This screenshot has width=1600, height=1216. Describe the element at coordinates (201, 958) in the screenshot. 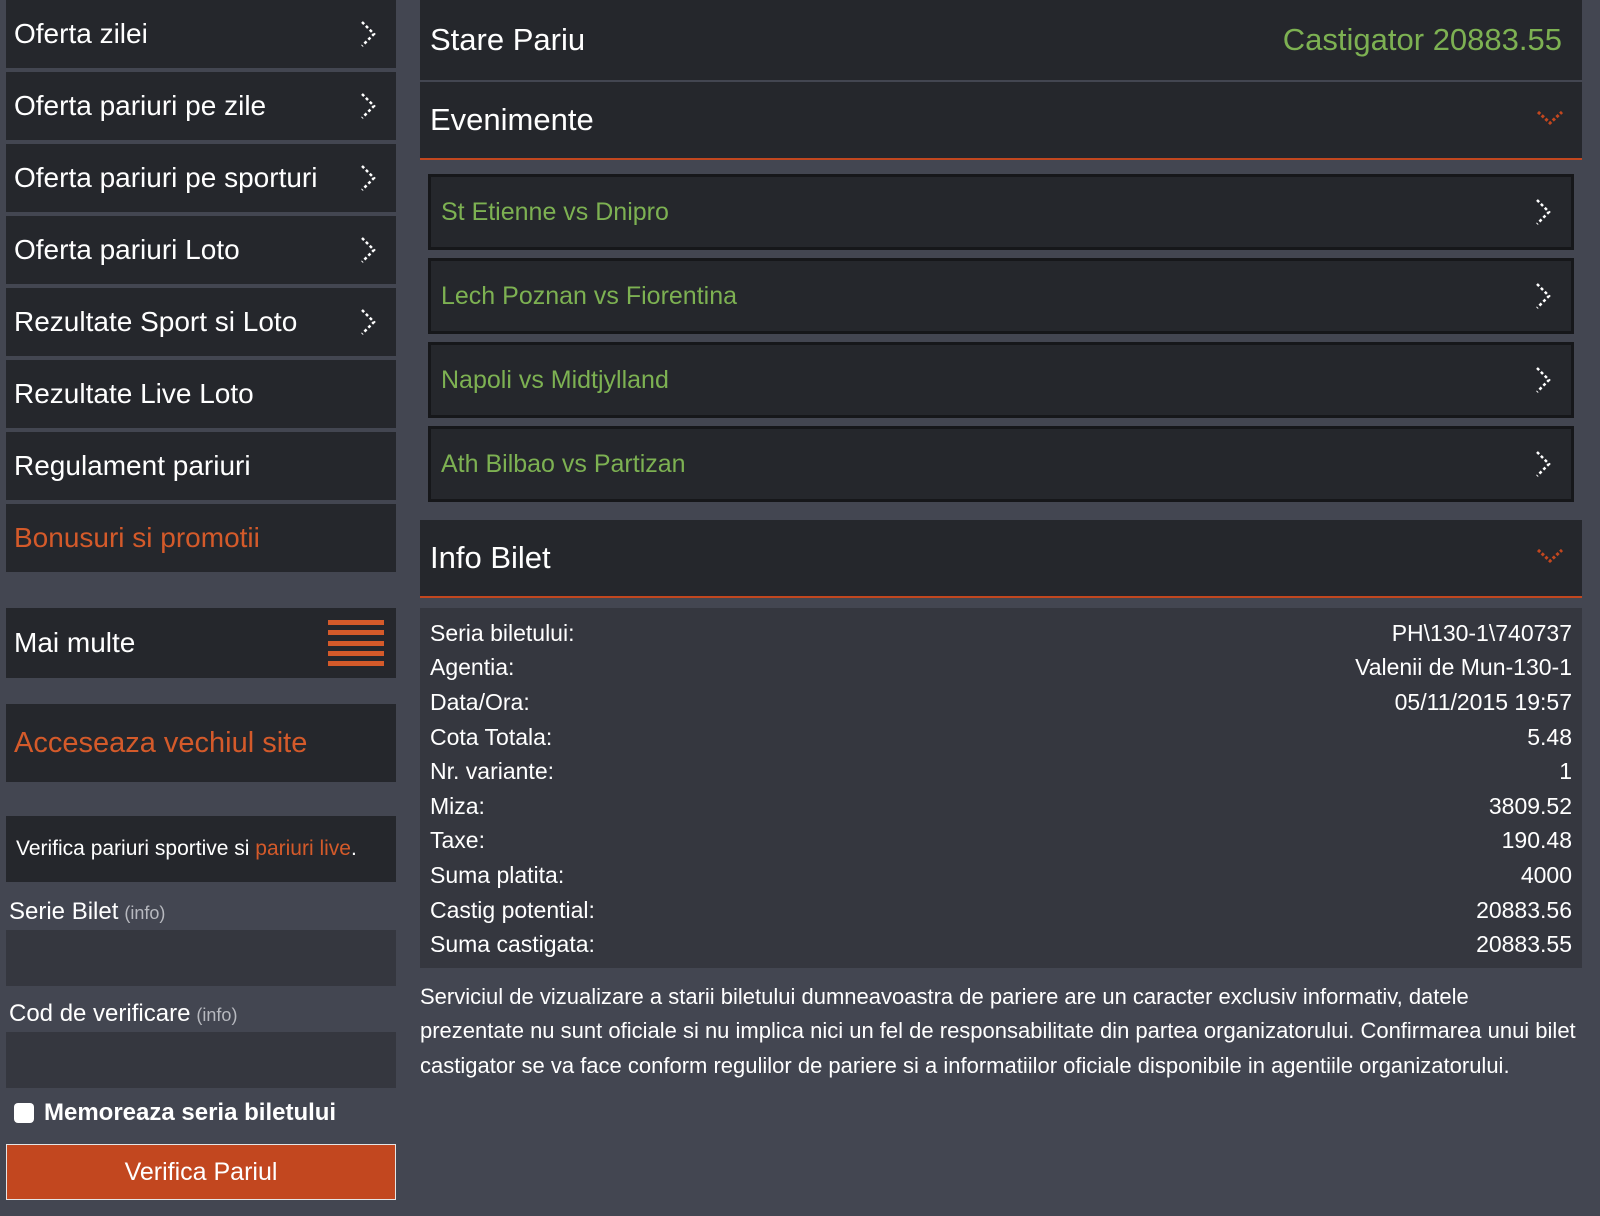

I see `serie-bilet-input` at that location.